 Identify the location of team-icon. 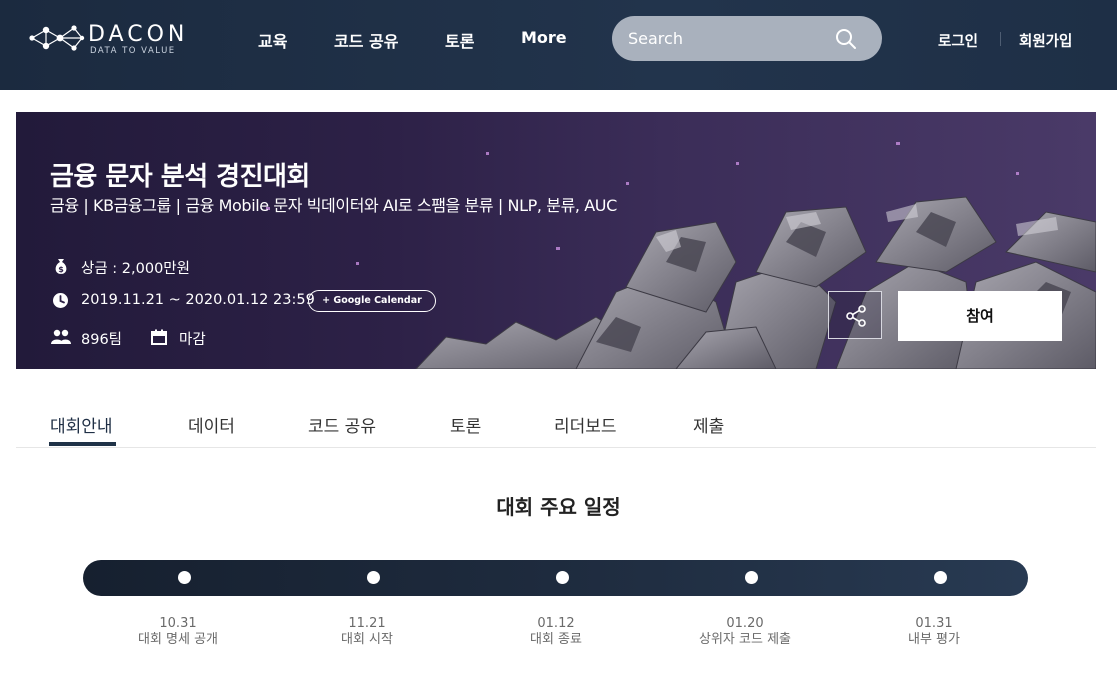
(61, 336).